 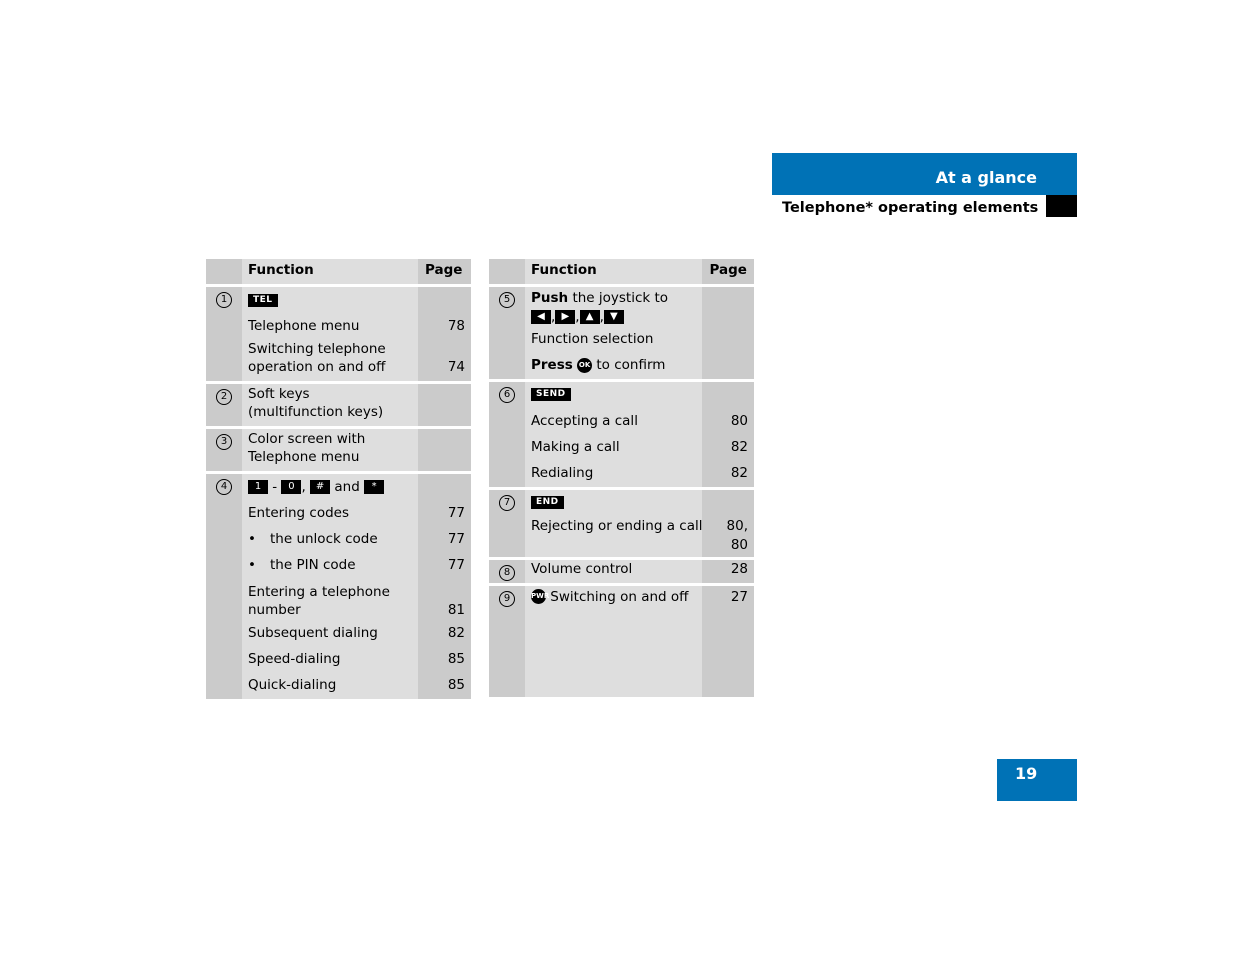 What do you see at coordinates (258, 486) in the screenshot?
I see `key-1-icon: 1` at bounding box center [258, 486].